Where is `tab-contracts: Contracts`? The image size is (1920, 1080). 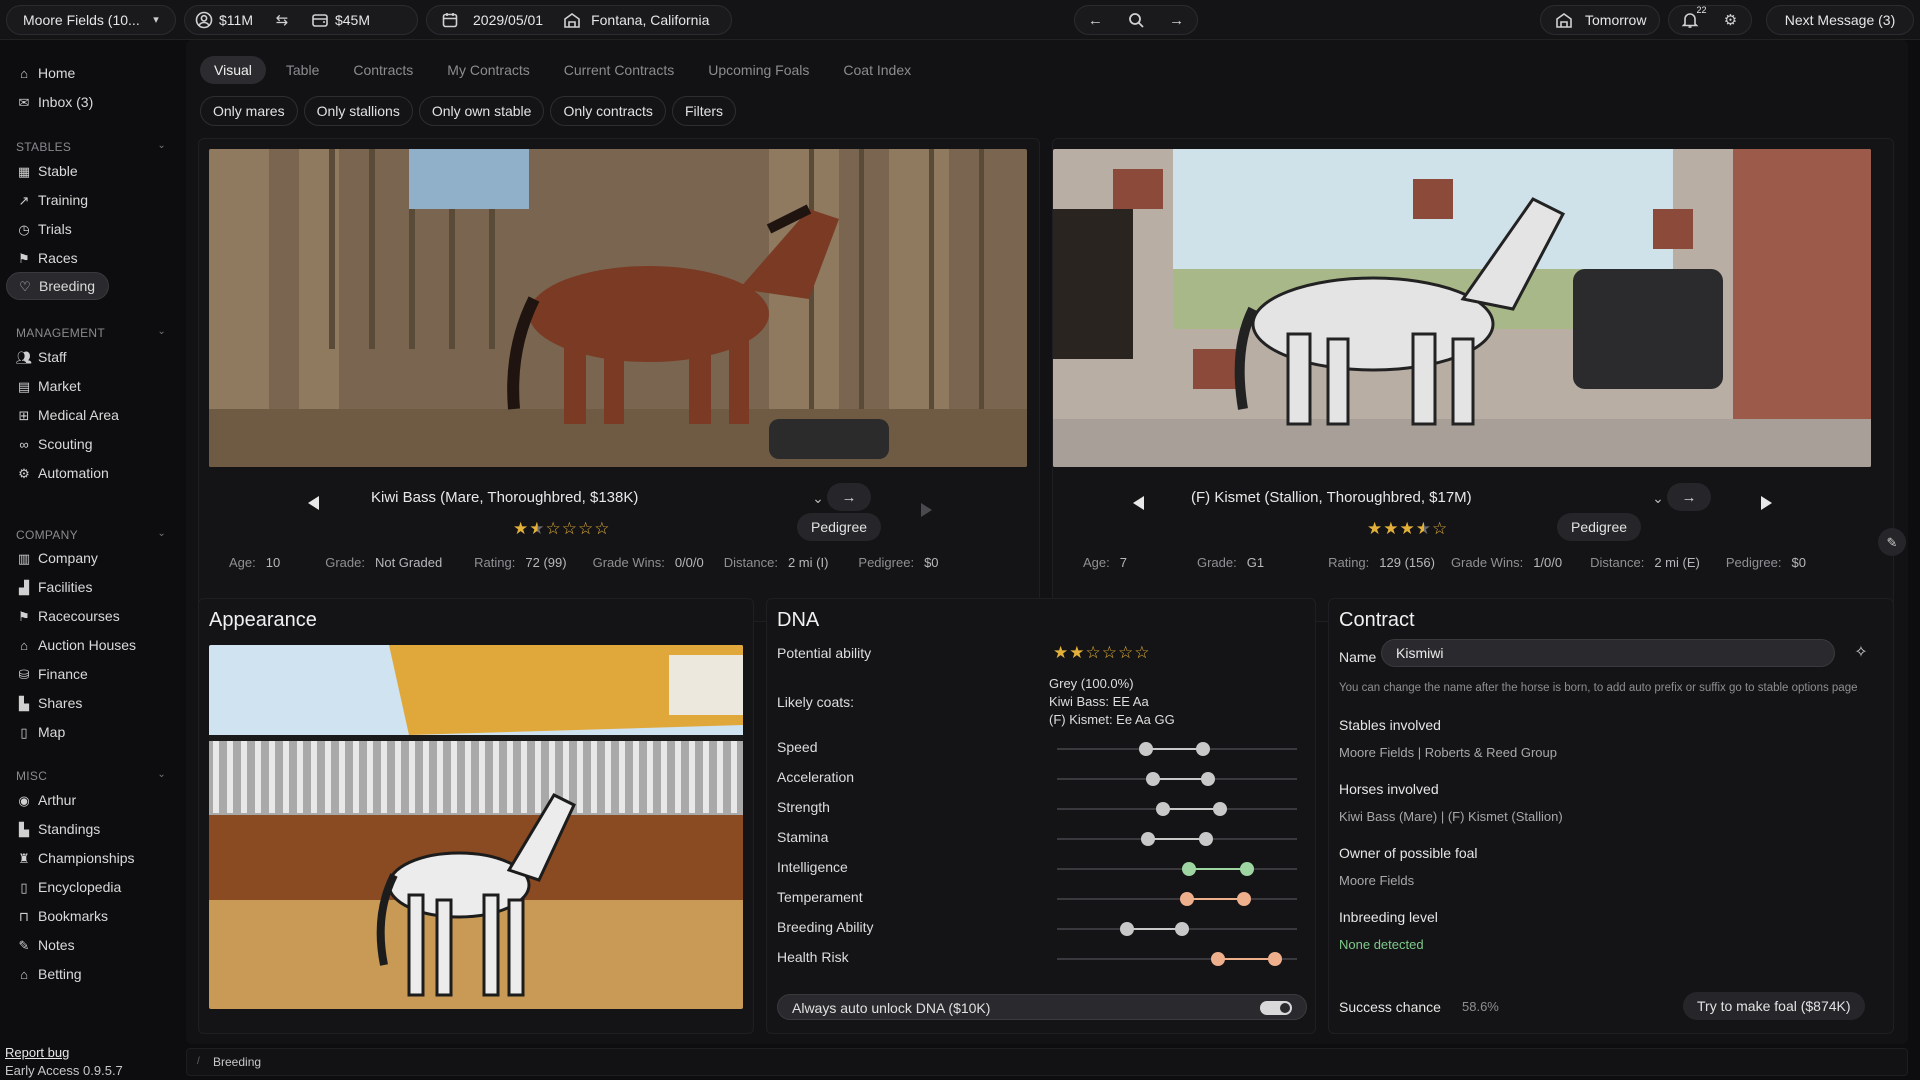
tab-contracts: Contracts is located at coordinates (383, 70).